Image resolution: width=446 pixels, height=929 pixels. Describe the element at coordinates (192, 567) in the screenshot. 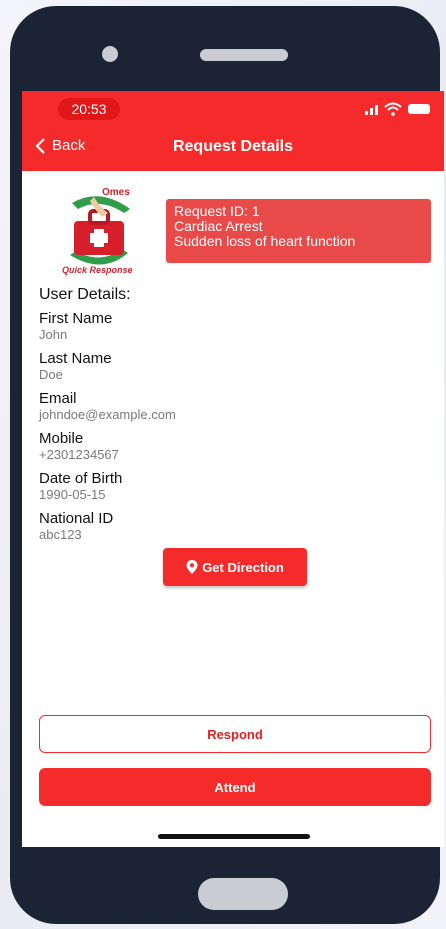

I see `map-pin-icon` at that location.